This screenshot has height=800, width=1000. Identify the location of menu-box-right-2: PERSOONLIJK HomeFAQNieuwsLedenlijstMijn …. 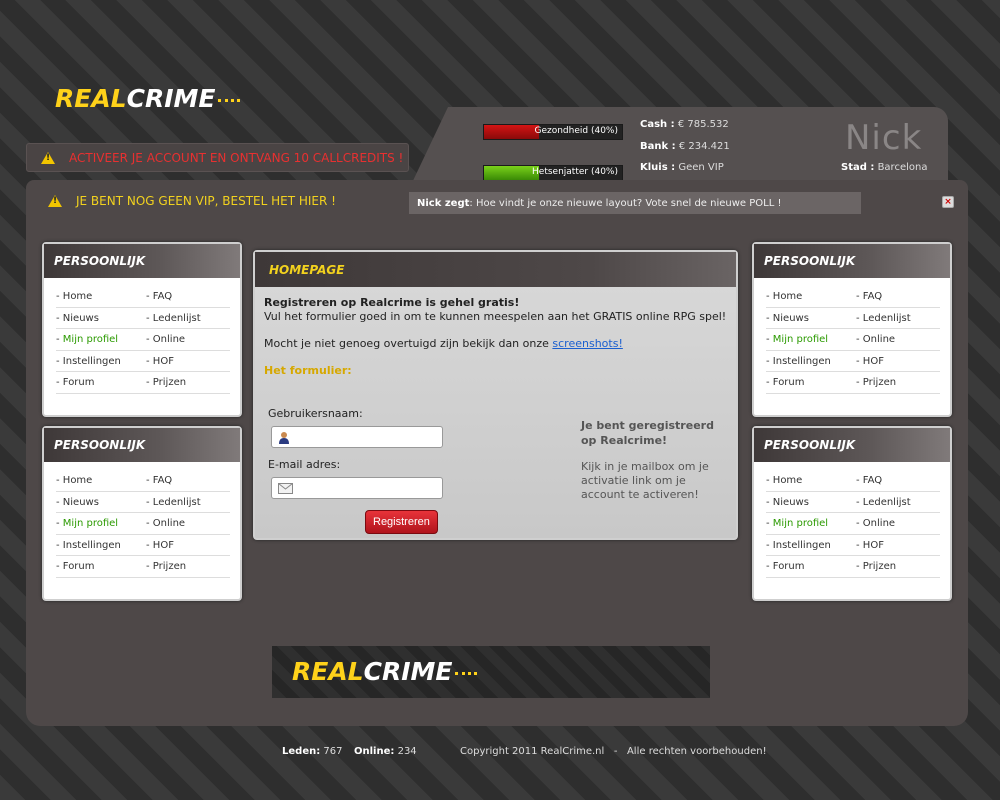
(852, 513).